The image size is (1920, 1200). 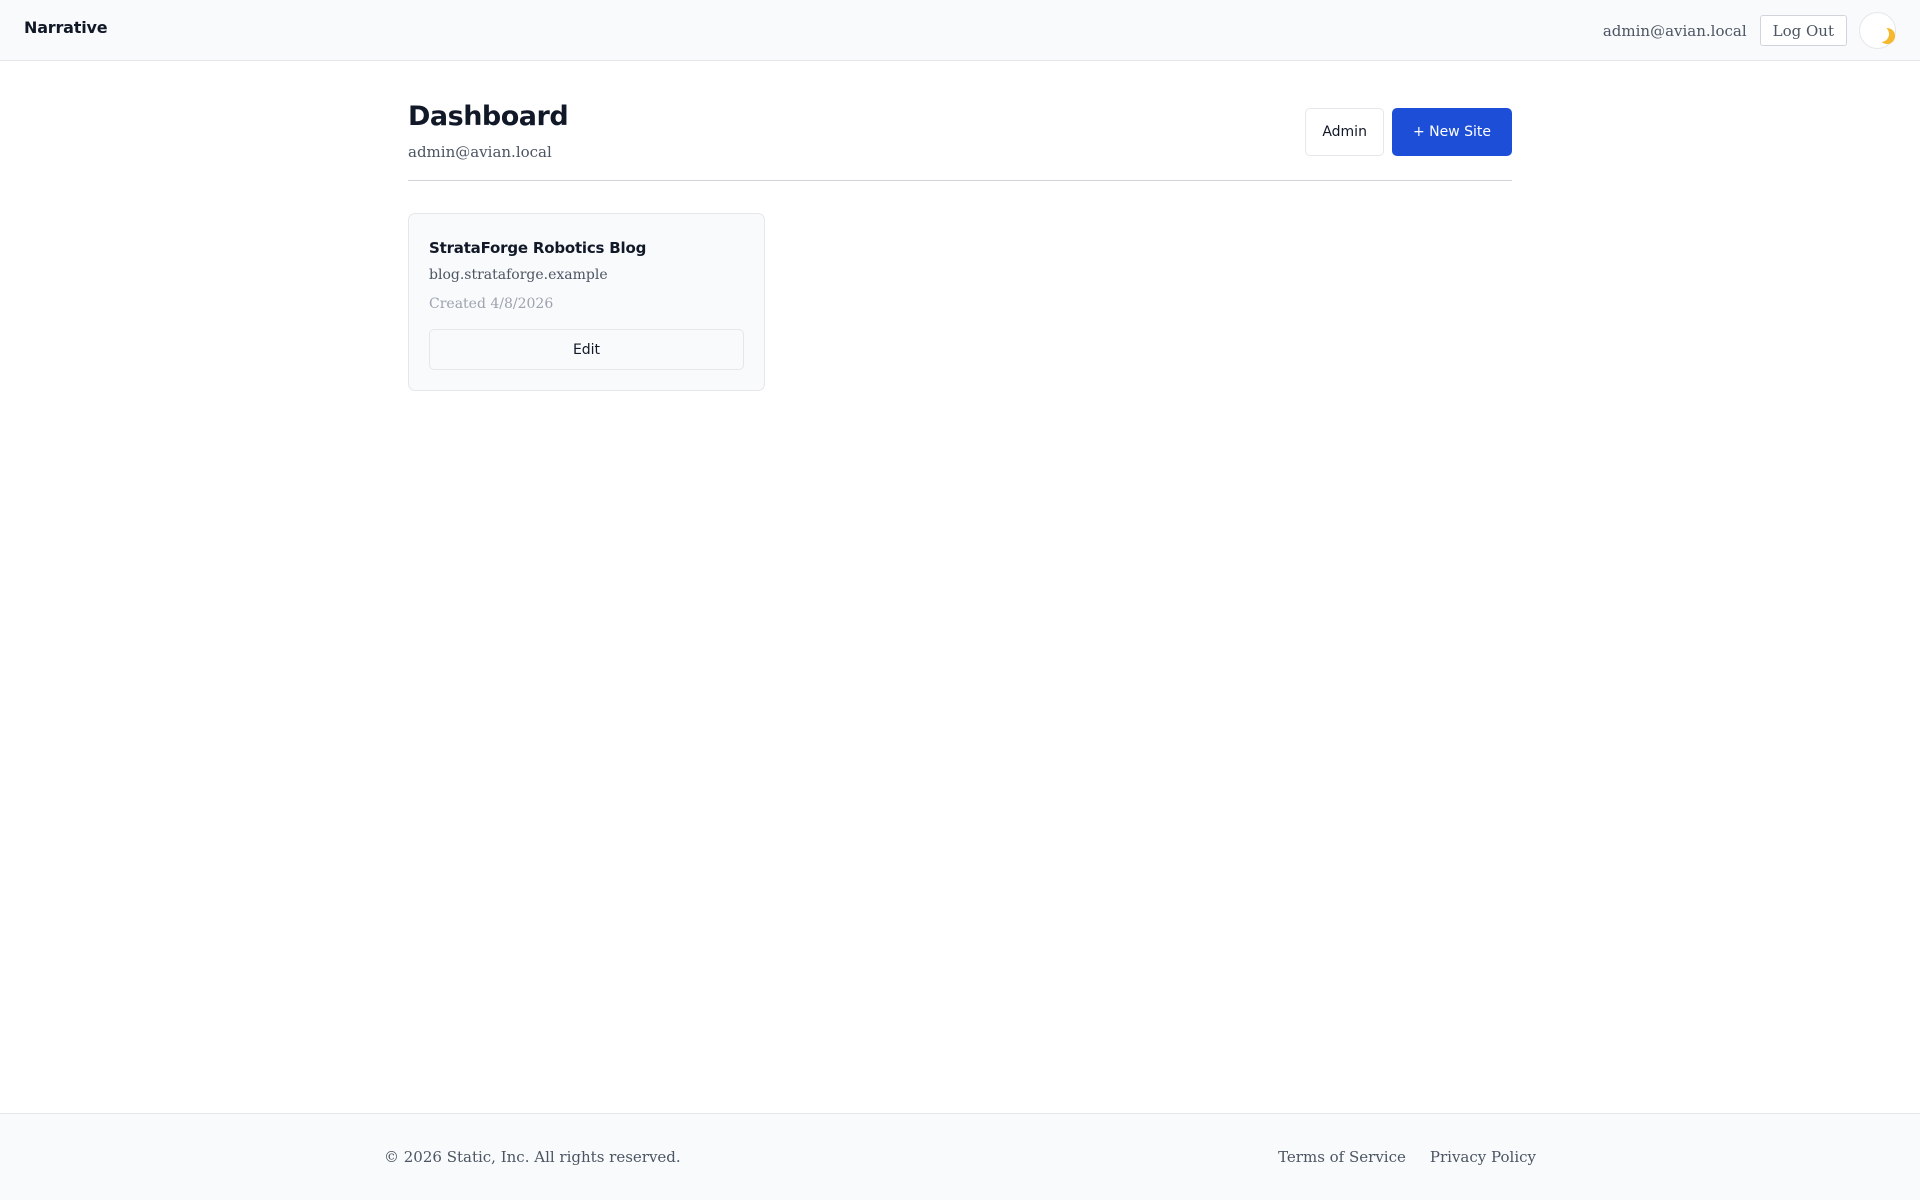 I want to click on navbar-user-area: admin@avian.local Log Out, so click(x=1749, y=30).